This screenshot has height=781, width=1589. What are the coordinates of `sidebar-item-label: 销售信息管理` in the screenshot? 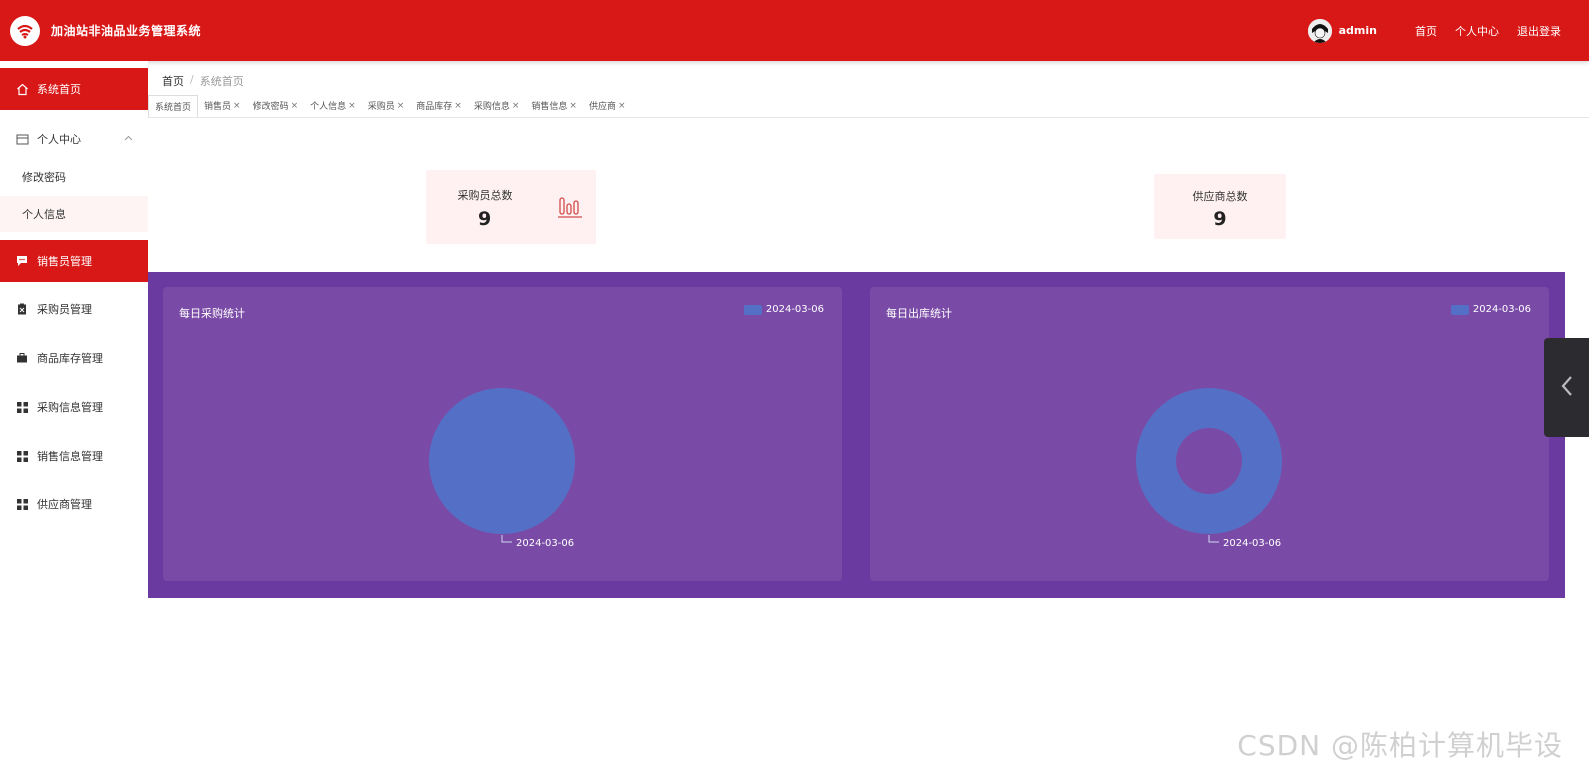 It's located at (70, 456).